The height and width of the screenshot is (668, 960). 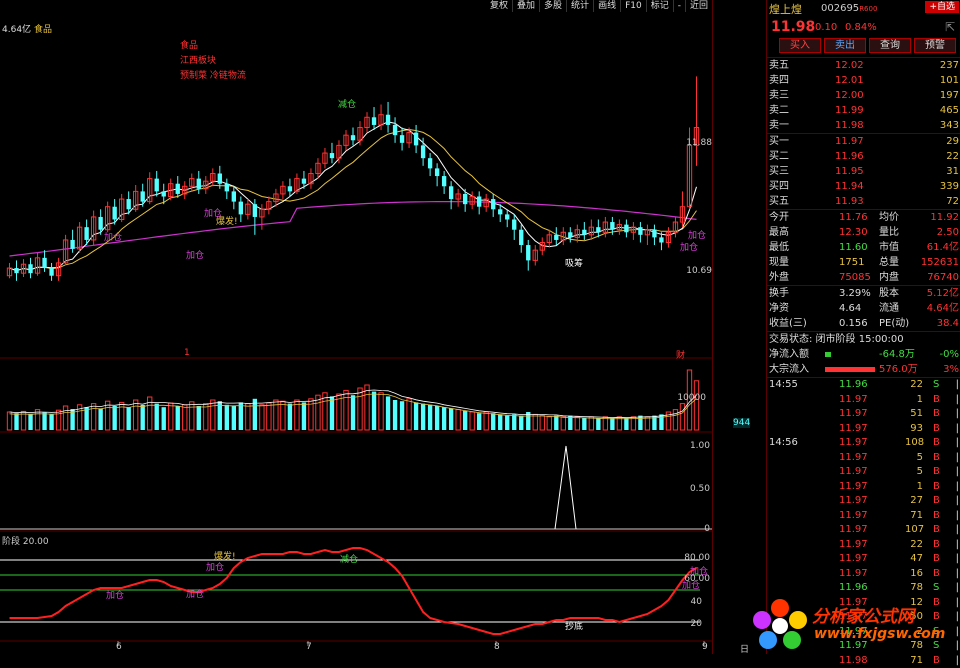 What do you see at coordinates (779, 95) in the screenshot?
I see `asks-label: 卖三` at bounding box center [779, 95].